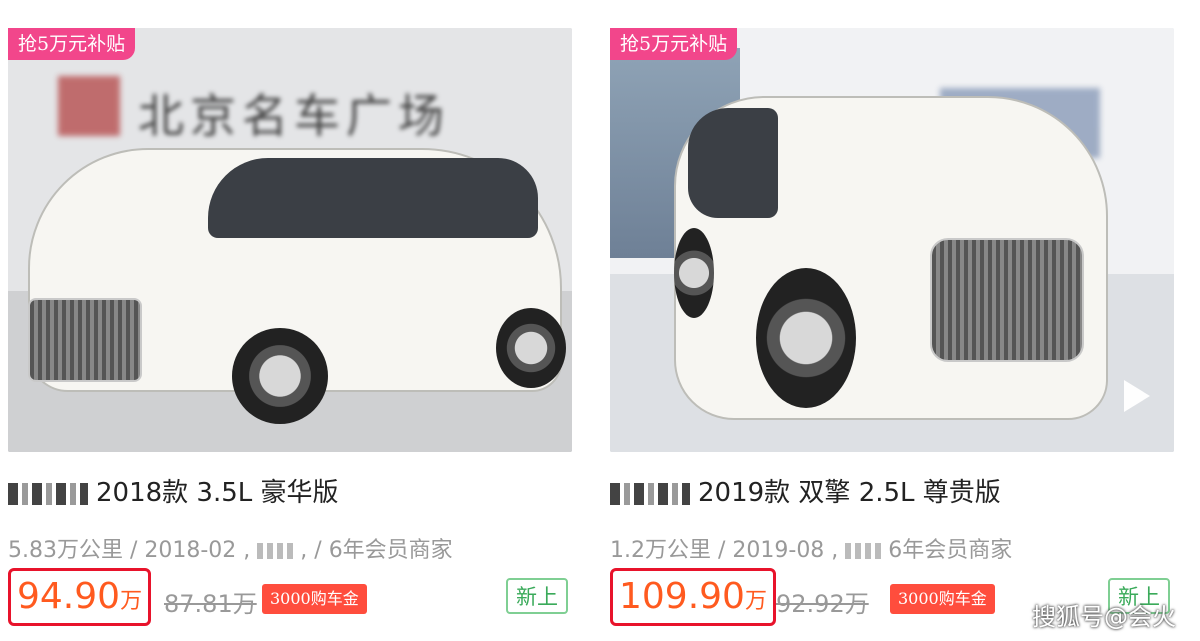 This screenshot has height=641, width=1200. What do you see at coordinates (129, 550) in the screenshot?
I see `meta-mileage-date: 5.83万公里 / 2018-02 ,` at bounding box center [129, 550].